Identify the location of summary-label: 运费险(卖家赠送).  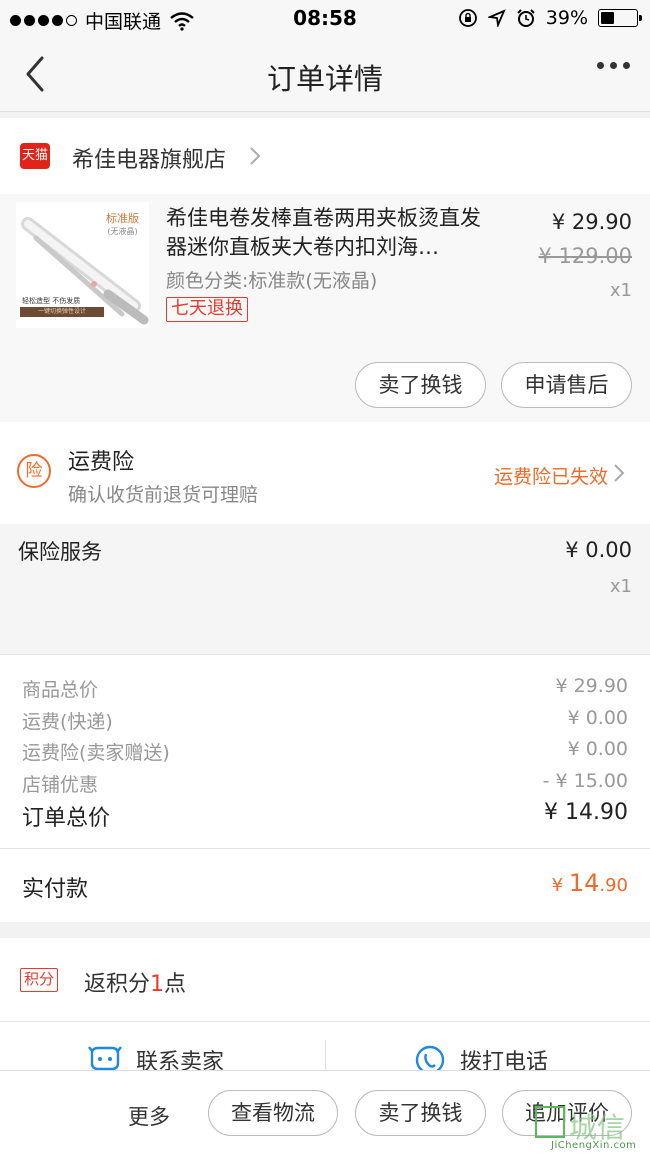
(96, 753).